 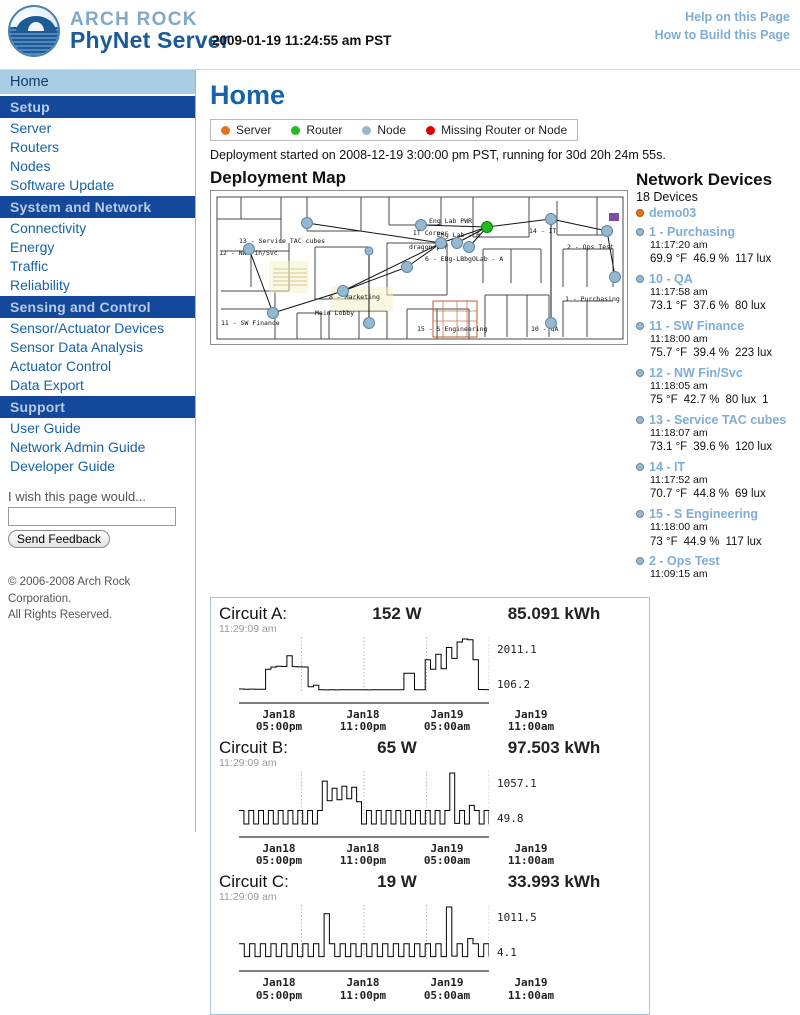 I want to click on device-timestamp: 11:18:05 am, so click(x=679, y=386).